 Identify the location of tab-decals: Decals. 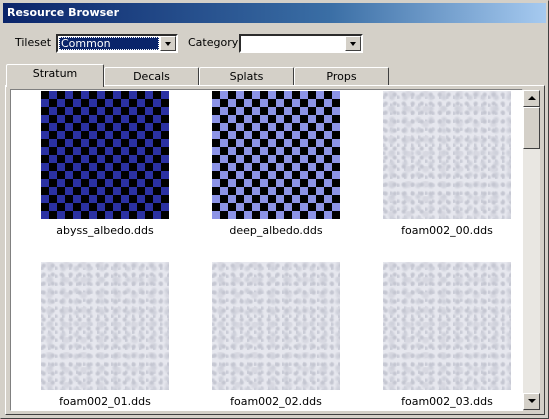
(151, 77).